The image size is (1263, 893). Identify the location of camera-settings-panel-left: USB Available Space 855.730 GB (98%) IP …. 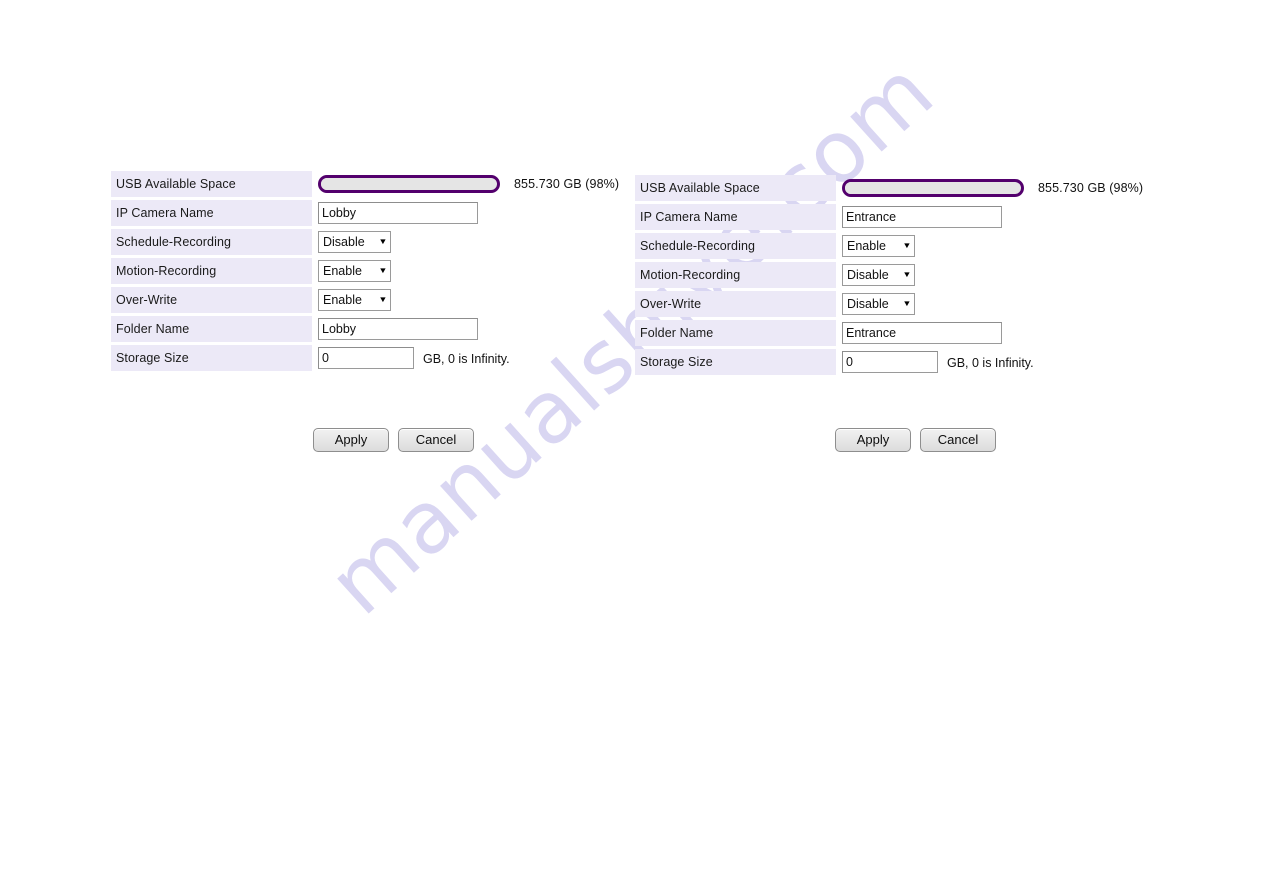
(365, 271).